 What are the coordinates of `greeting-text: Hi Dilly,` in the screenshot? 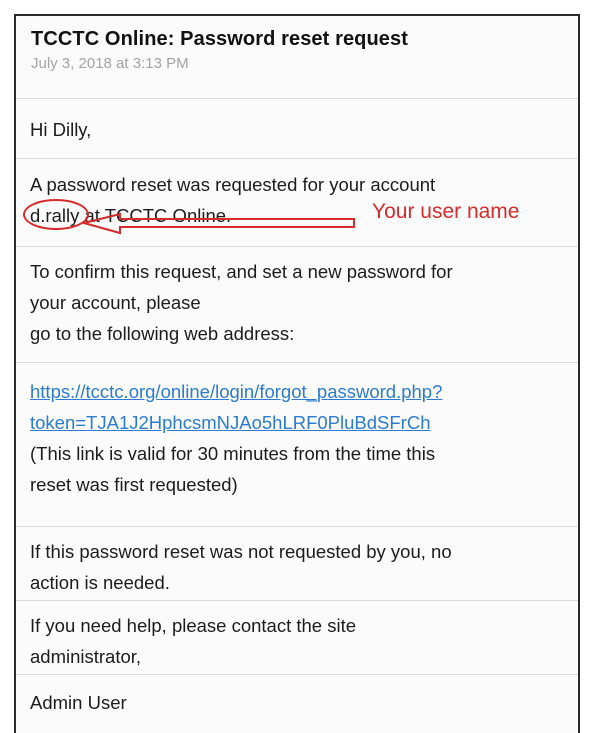 It's located at (61, 129).